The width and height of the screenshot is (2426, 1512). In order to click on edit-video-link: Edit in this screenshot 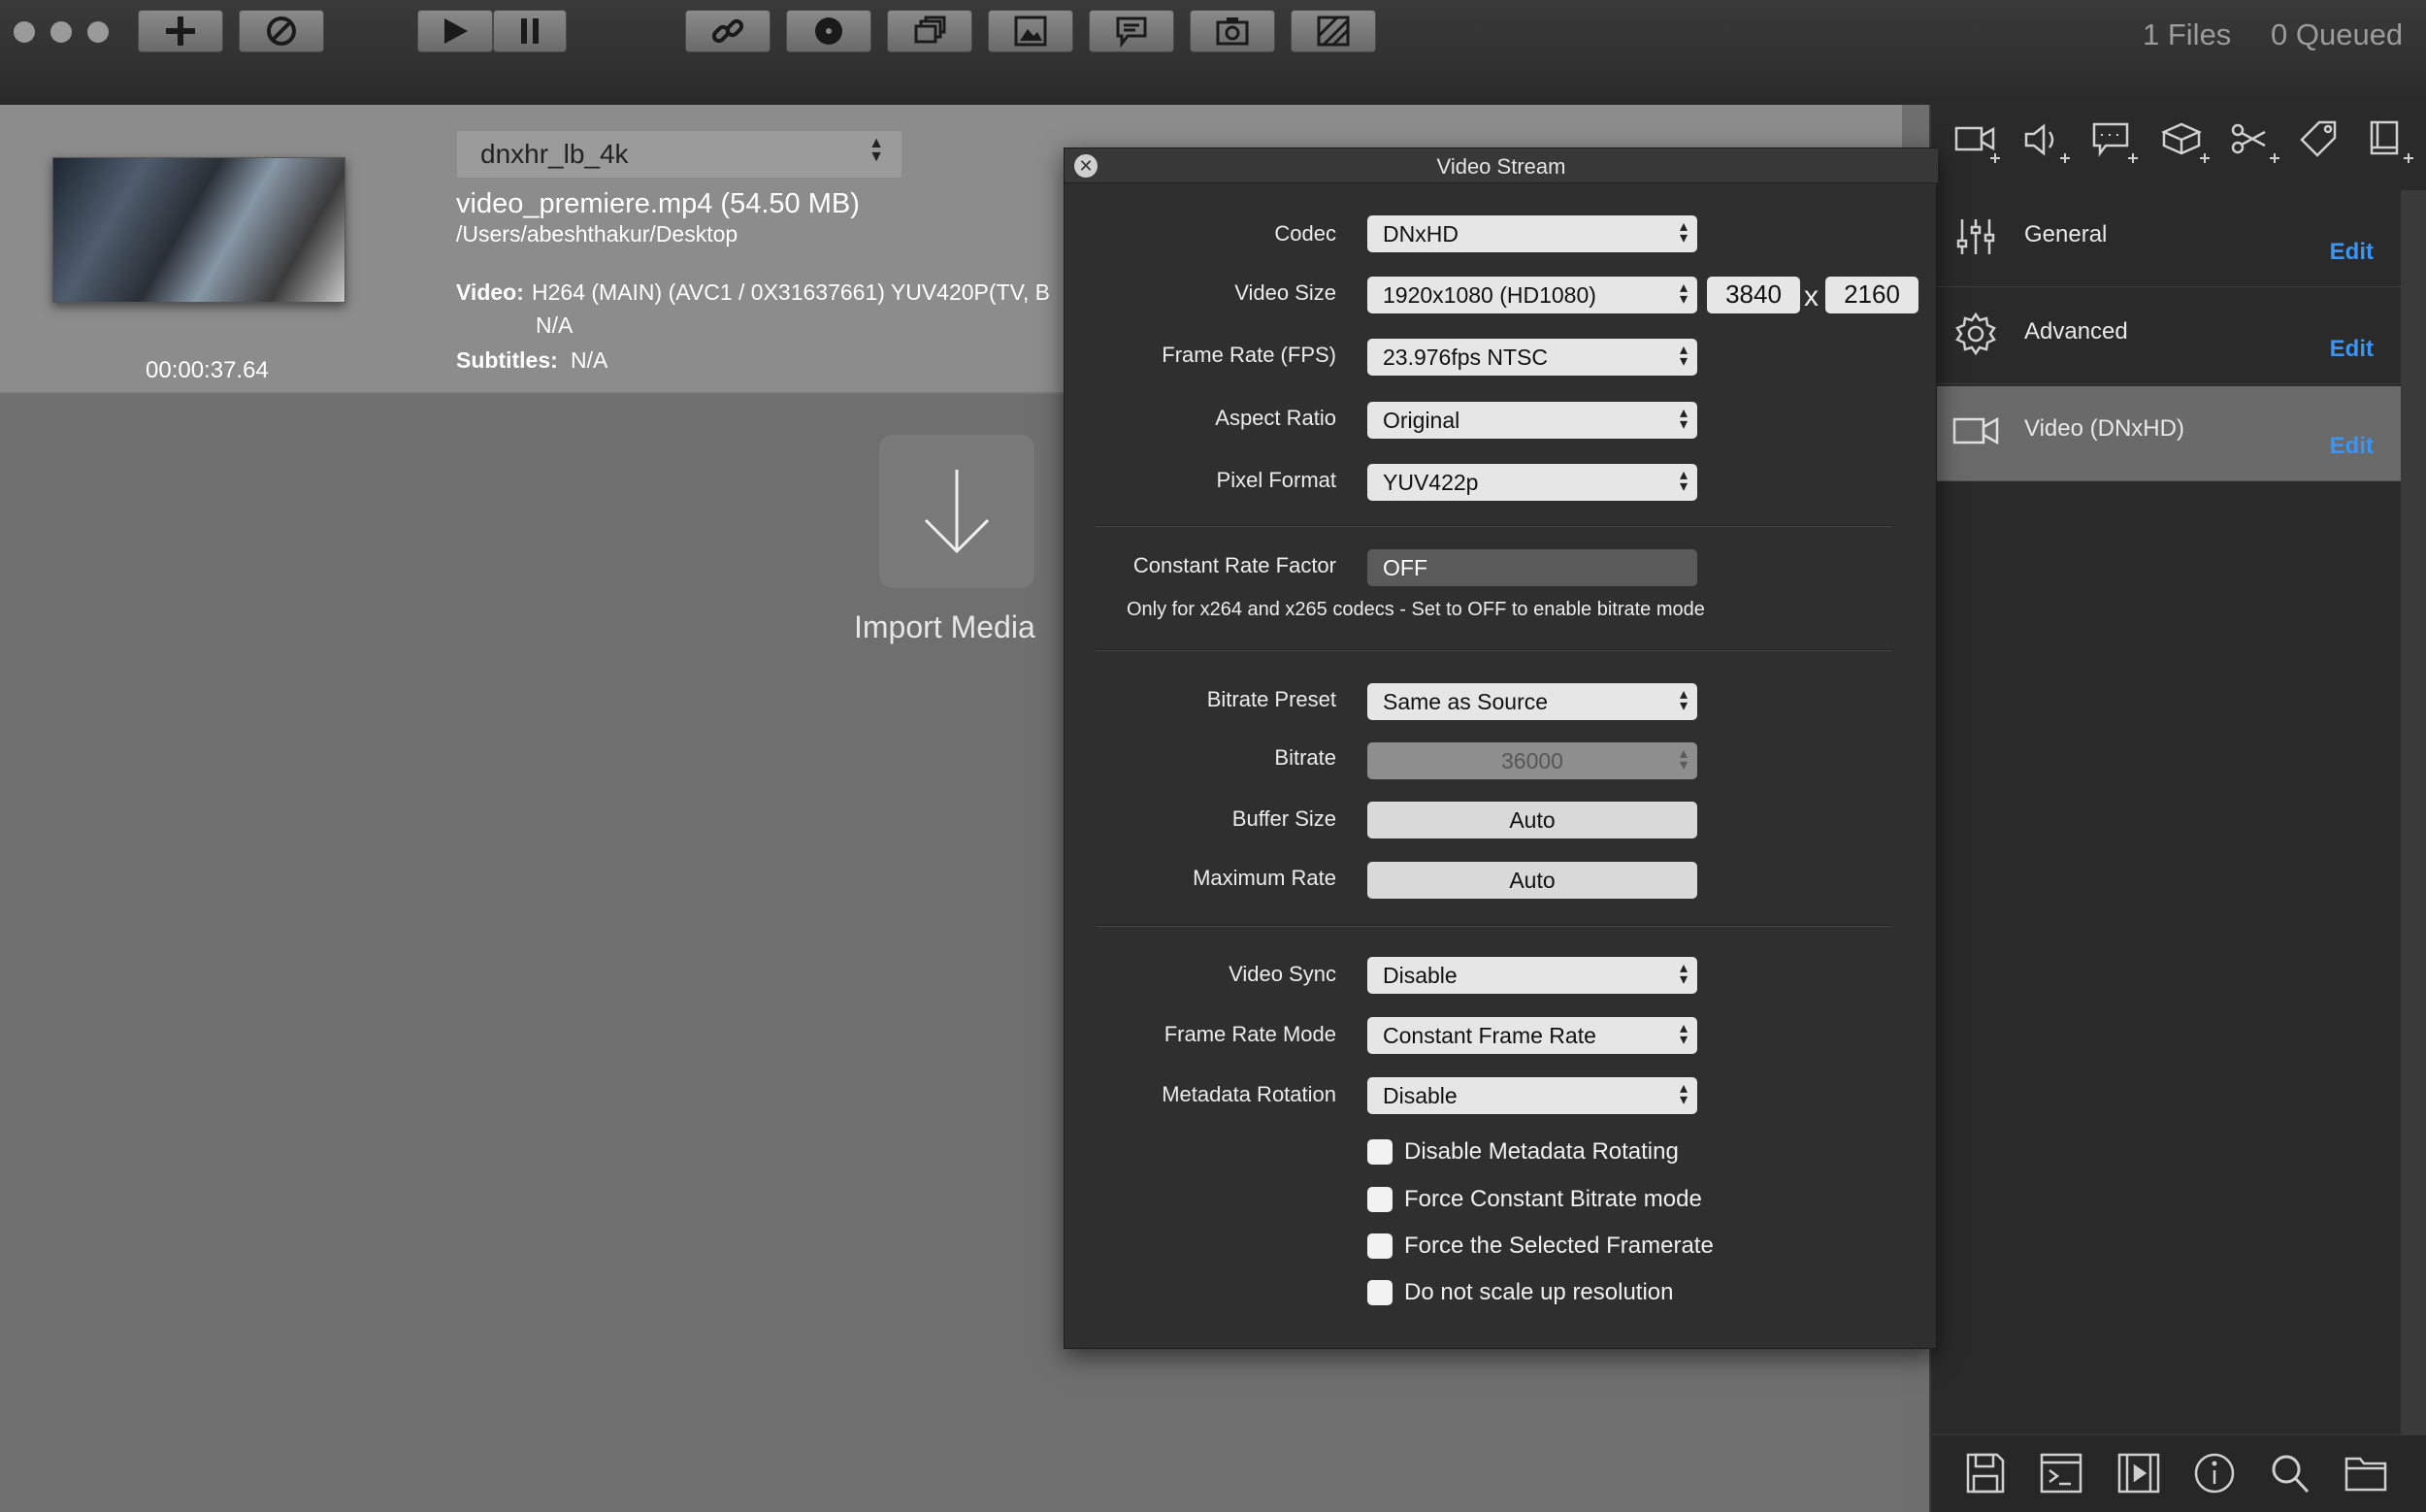, I will do `click(2352, 447)`.